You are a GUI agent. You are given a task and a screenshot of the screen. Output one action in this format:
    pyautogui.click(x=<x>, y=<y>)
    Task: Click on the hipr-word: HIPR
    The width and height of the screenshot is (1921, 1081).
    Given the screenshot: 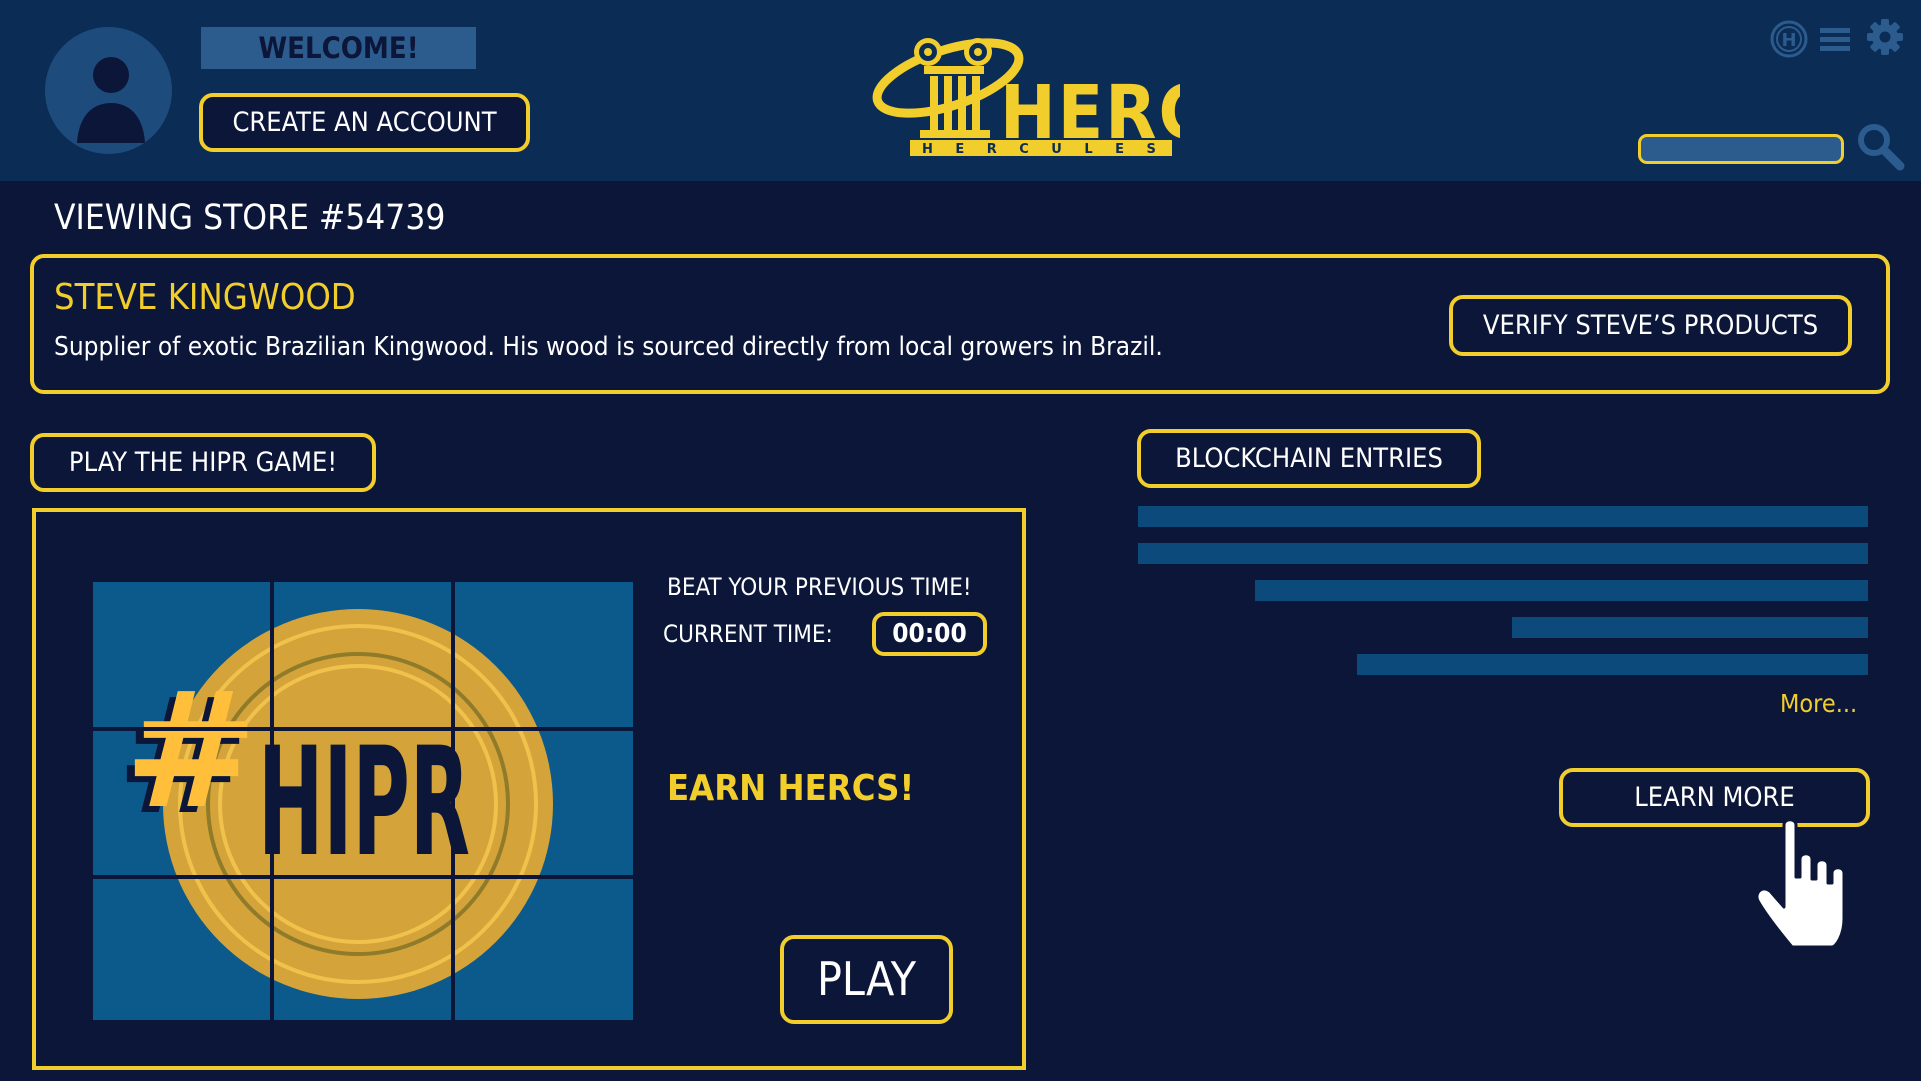 What is the action you would take?
    pyautogui.click(x=364, y=803)
    